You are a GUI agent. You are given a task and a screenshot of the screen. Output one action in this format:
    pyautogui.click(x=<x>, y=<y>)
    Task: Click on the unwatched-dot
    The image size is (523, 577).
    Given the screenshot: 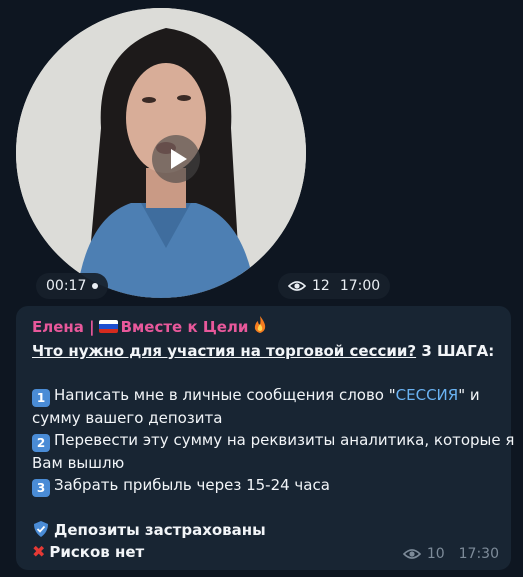 What is the action you would take?
    pyautogui.click(x=95, y=286)
    